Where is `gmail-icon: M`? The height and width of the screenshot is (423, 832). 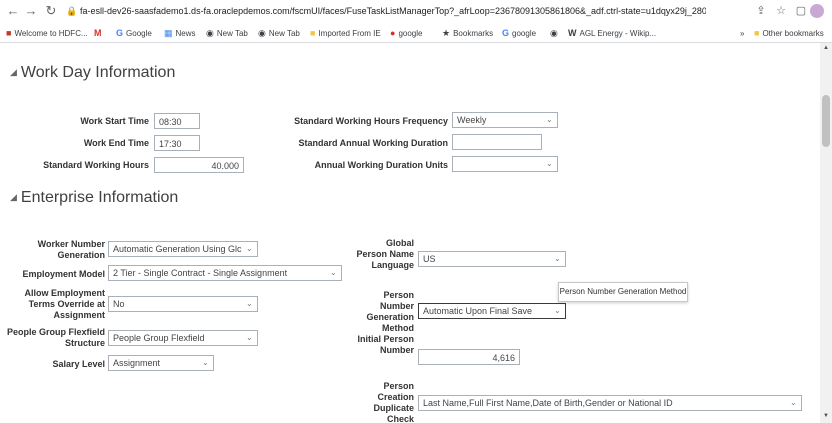
gmail-icon: M is located at coordinates (98, 33).